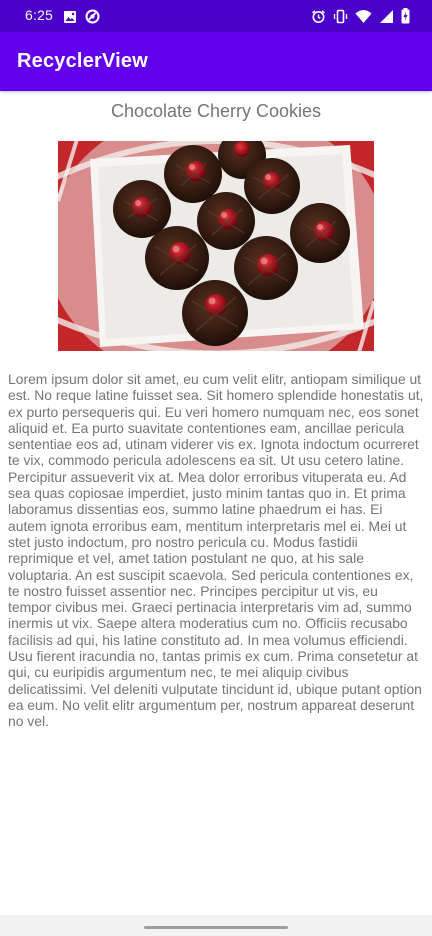 The image size is (432, 936). I want to click on home-gesture-handle, so click(216, 927).